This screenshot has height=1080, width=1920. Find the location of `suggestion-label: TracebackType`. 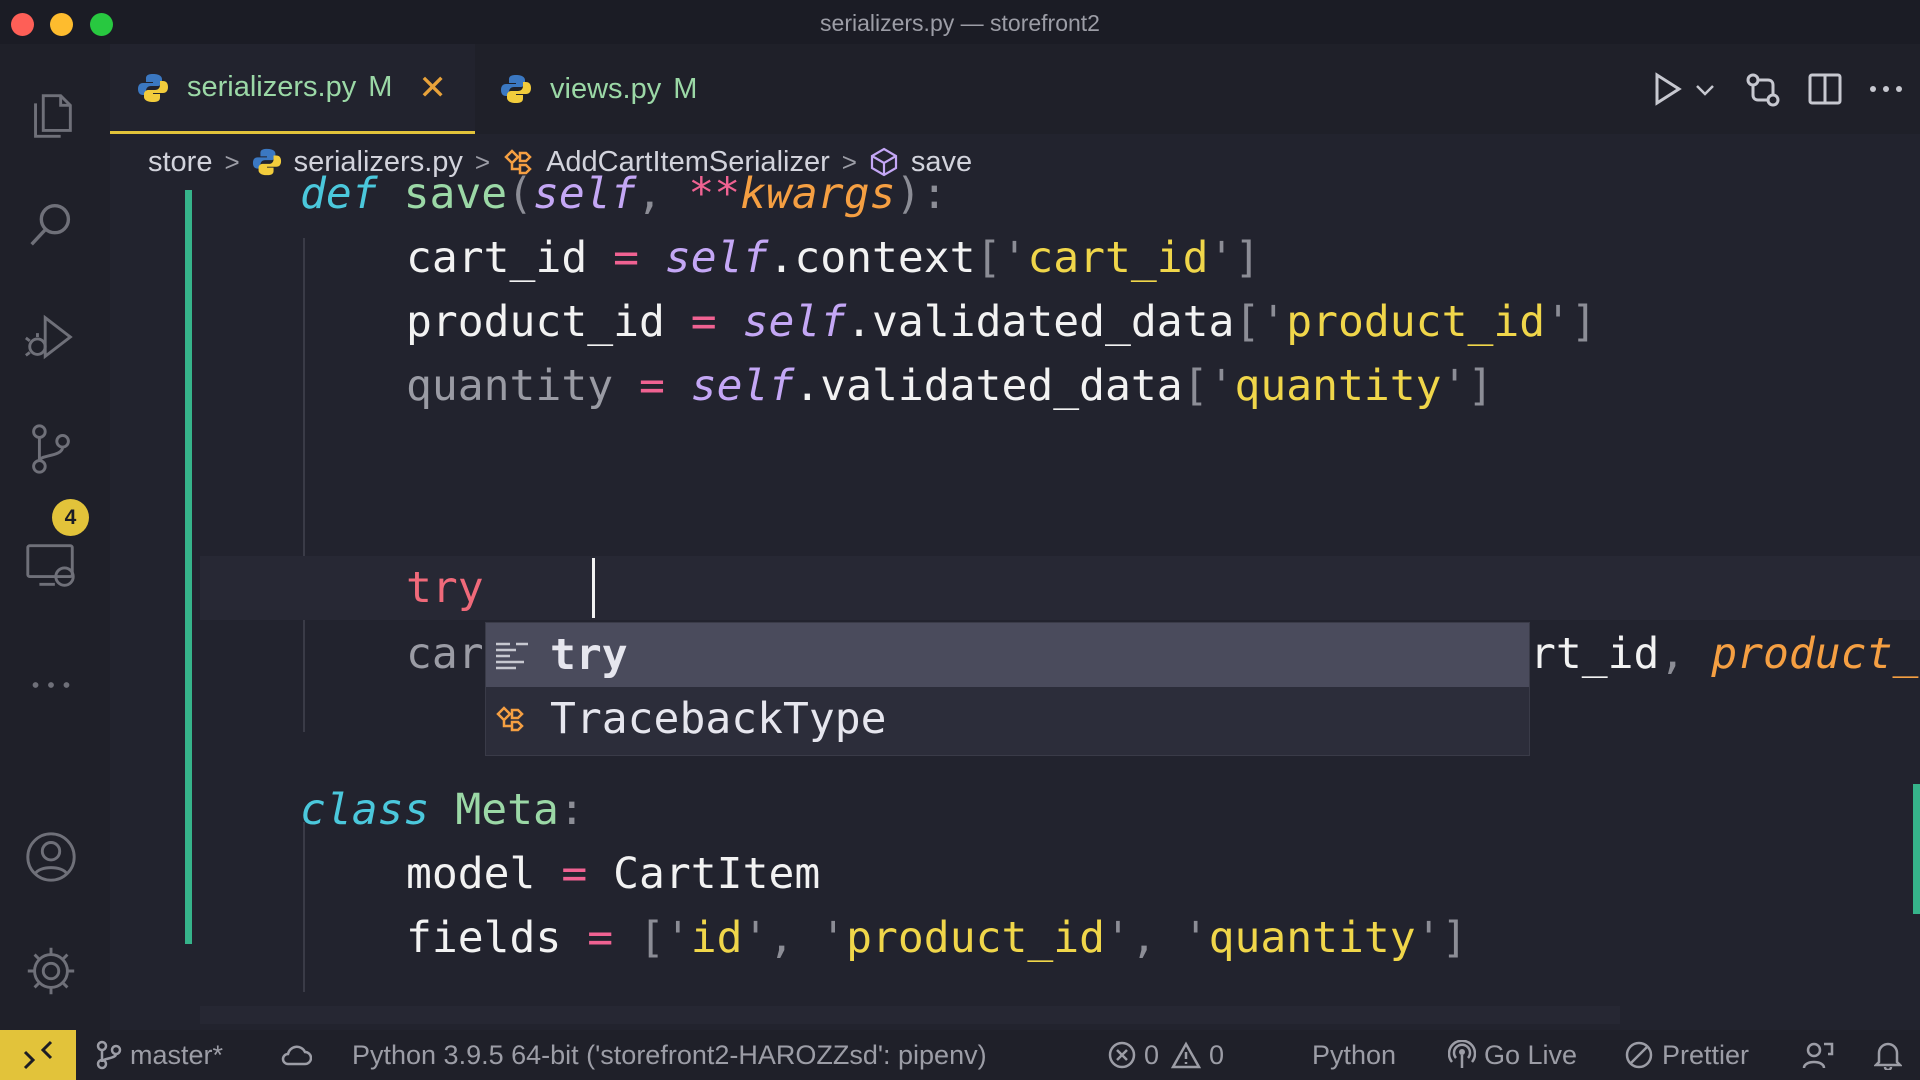

suggestion-label: TracebackType is located at coordinates (718, 719).